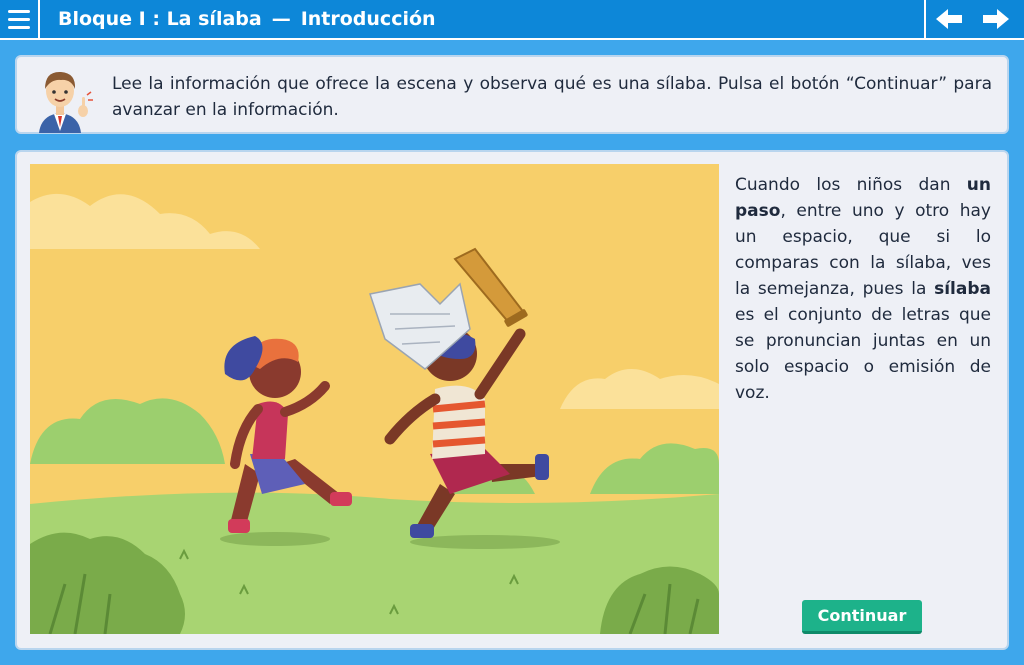 This screenshot has width=1024, height=665. What do you see at coordinates (160, 19) in the screenshot?
I see `block-title: Bloque I : La sílaba` at bounding box center [160, 19].